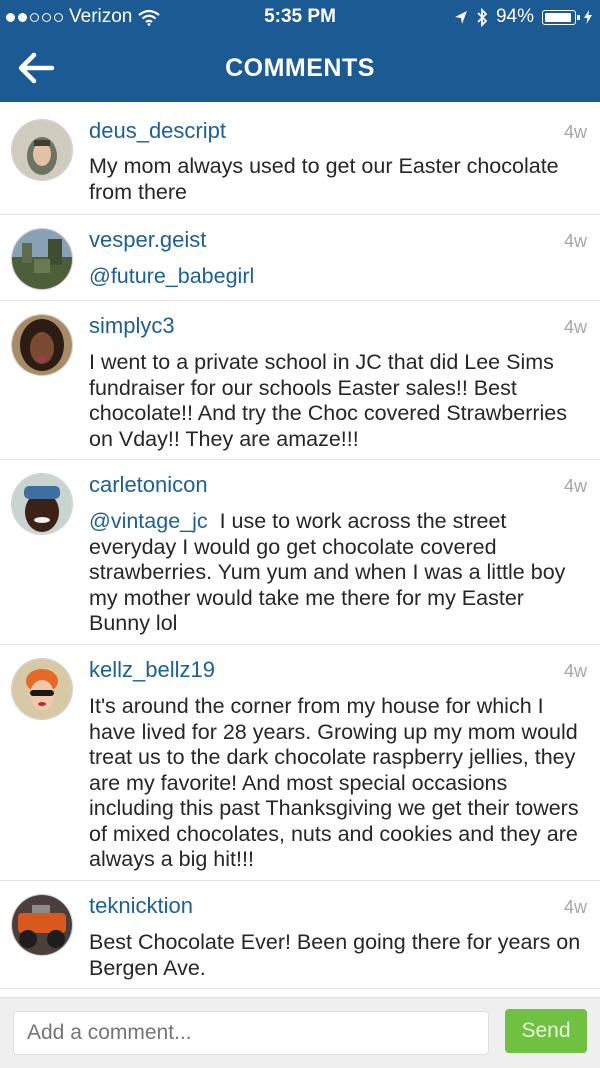 This screenshot has height=1068, width=600. Describe the element at coordinates (482, 17) in the screenshot. I see `bluetooth-icon` at that location.